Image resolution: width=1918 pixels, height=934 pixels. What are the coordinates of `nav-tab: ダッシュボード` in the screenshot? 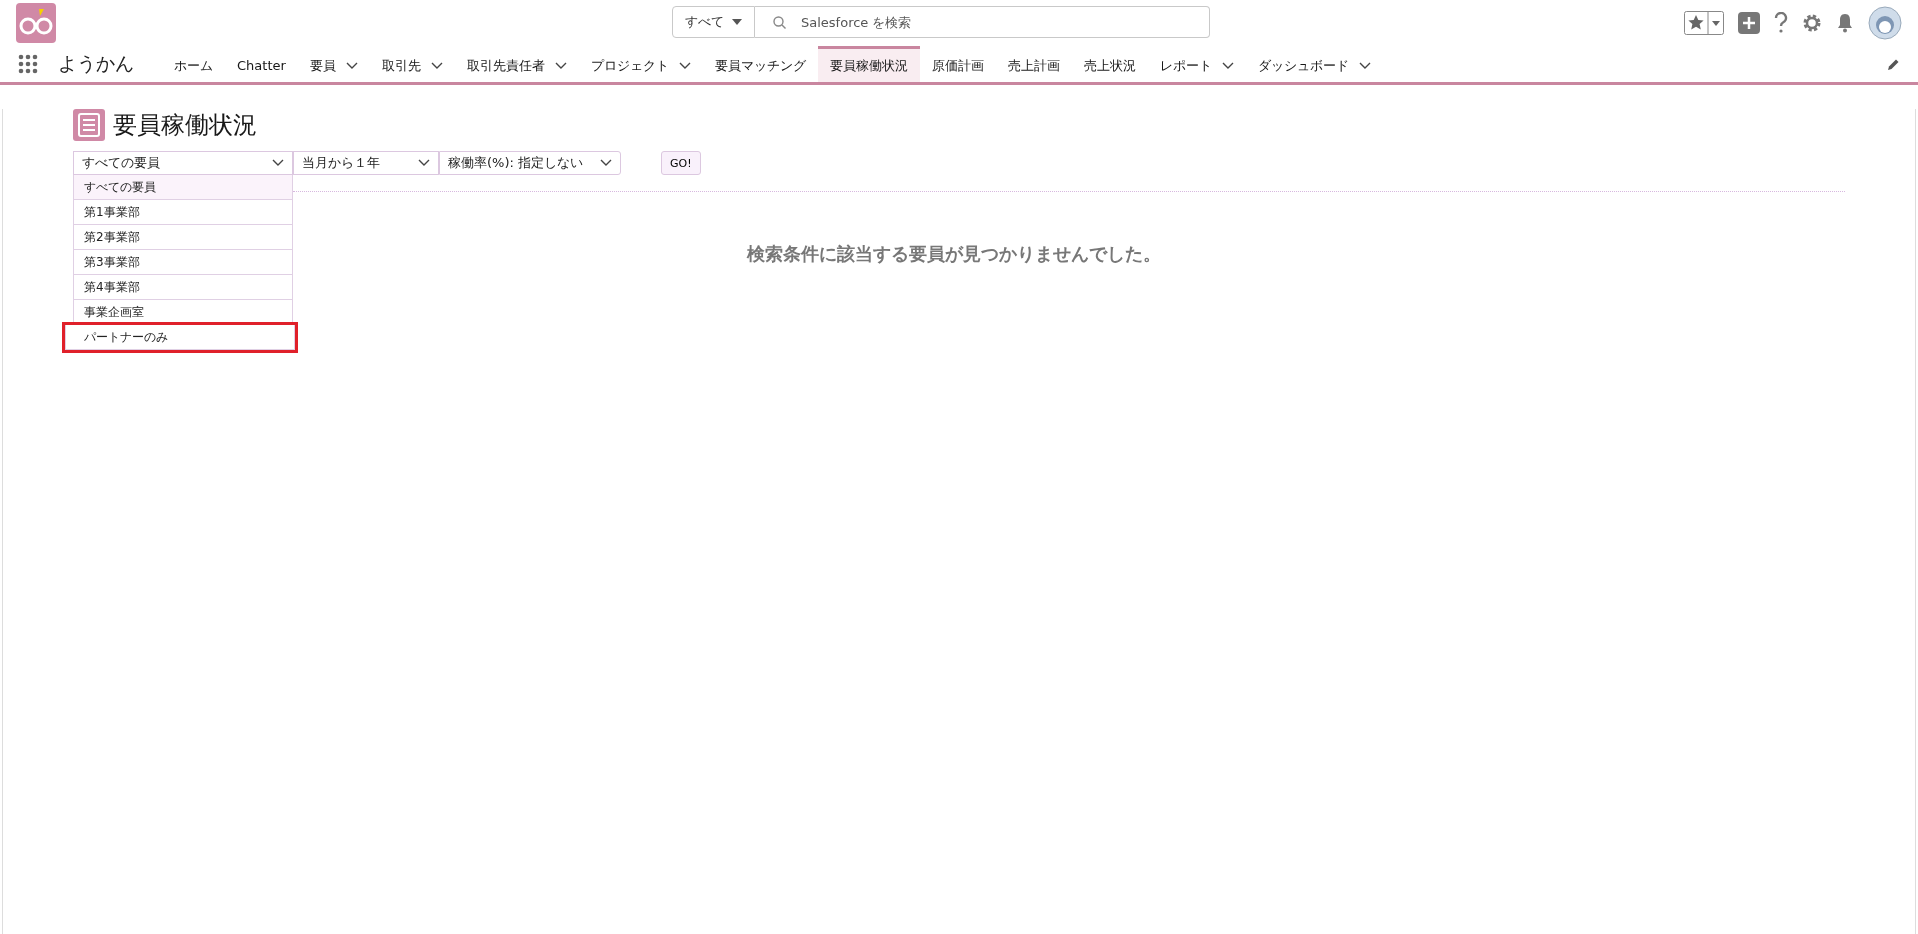 It's located at (1314, 64).